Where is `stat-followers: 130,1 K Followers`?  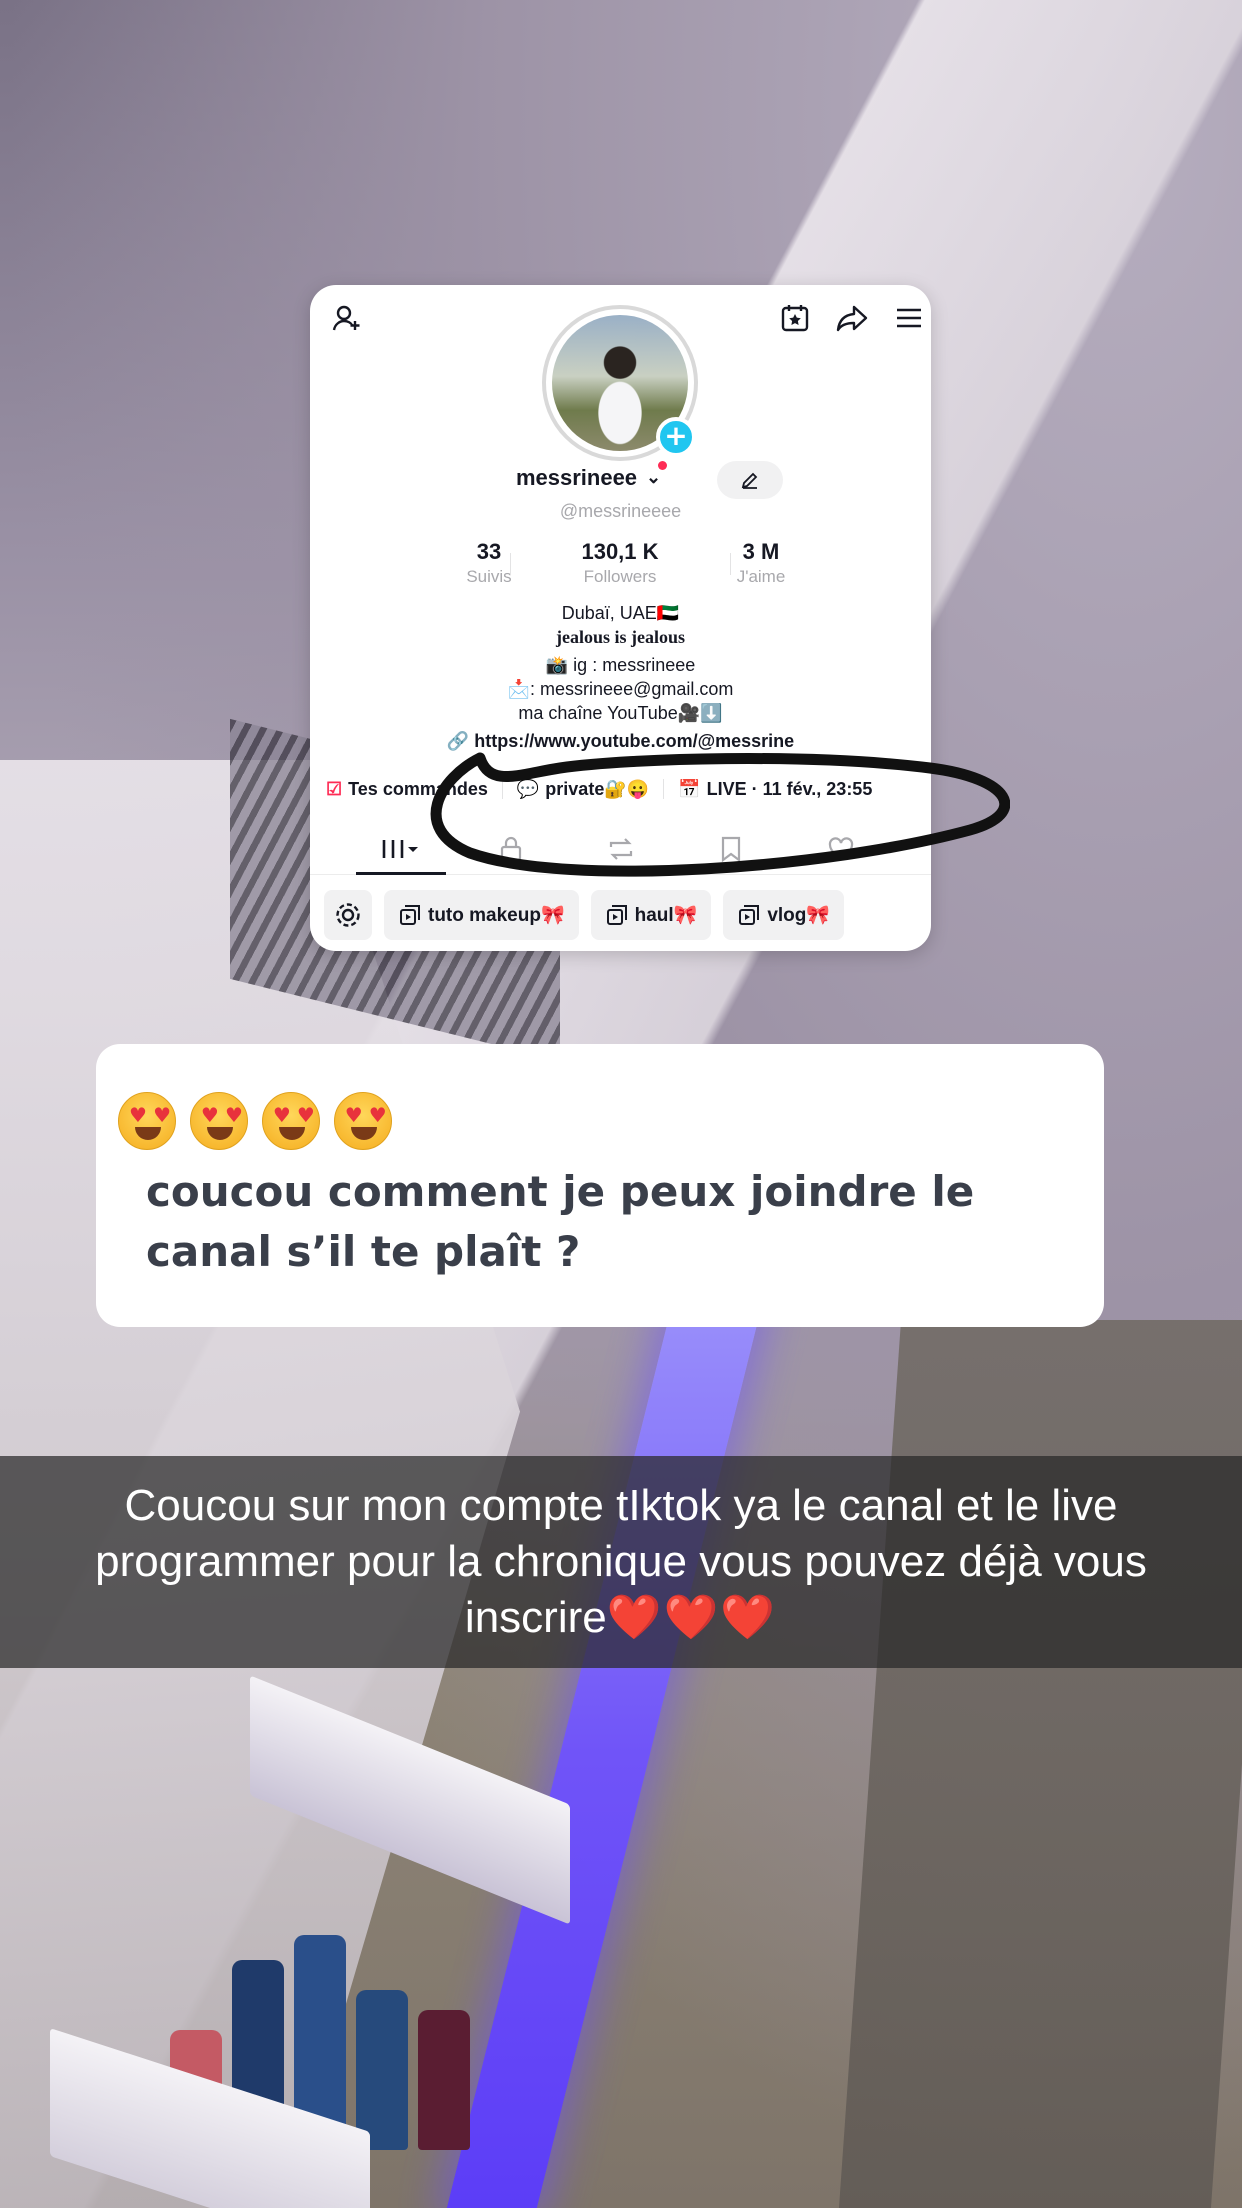
stat-followers: 130,1 K Followers is located at coordinates (620, 563).